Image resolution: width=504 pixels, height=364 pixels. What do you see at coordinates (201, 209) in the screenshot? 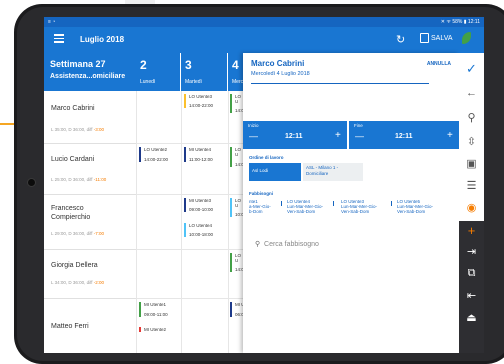
I see `shift-time: 09:00-10:00` at bounding box center [201, 209].